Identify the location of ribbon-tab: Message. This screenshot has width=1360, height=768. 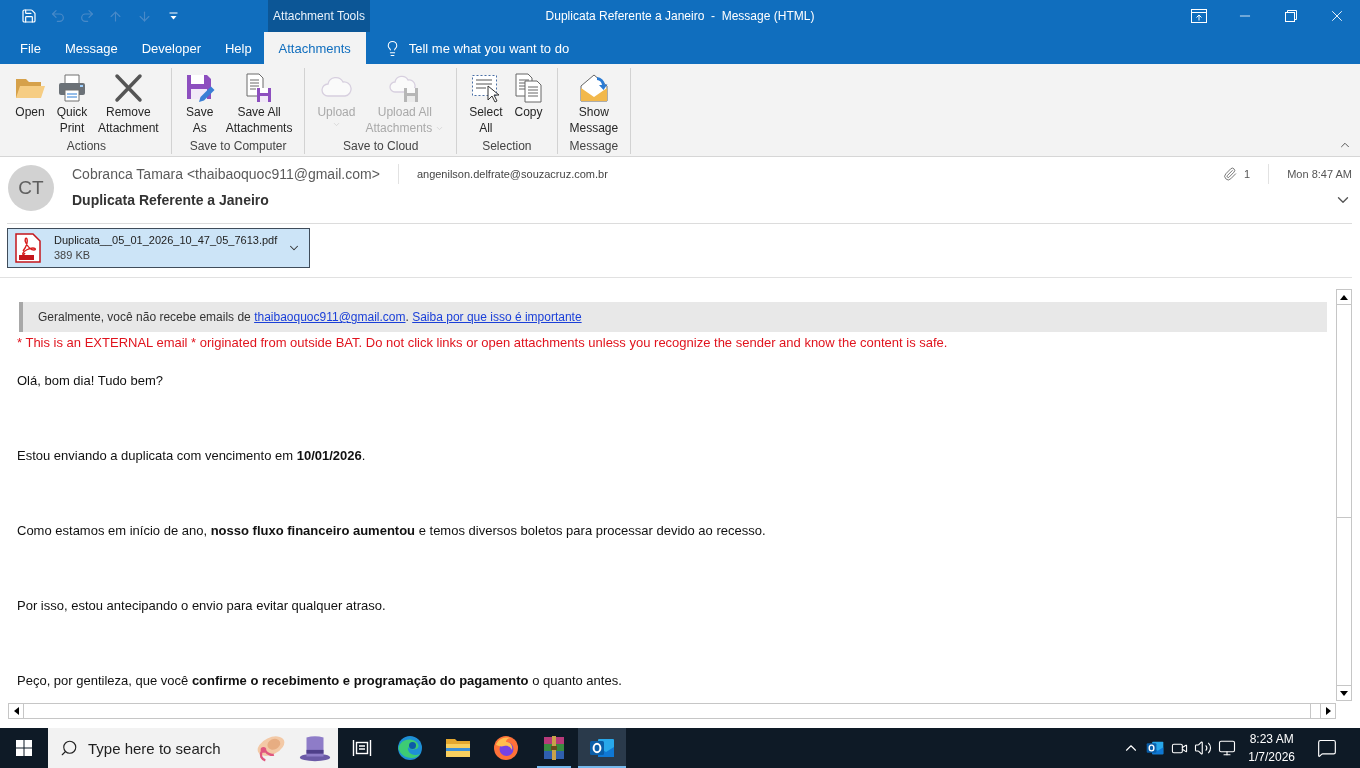
(91, 48).